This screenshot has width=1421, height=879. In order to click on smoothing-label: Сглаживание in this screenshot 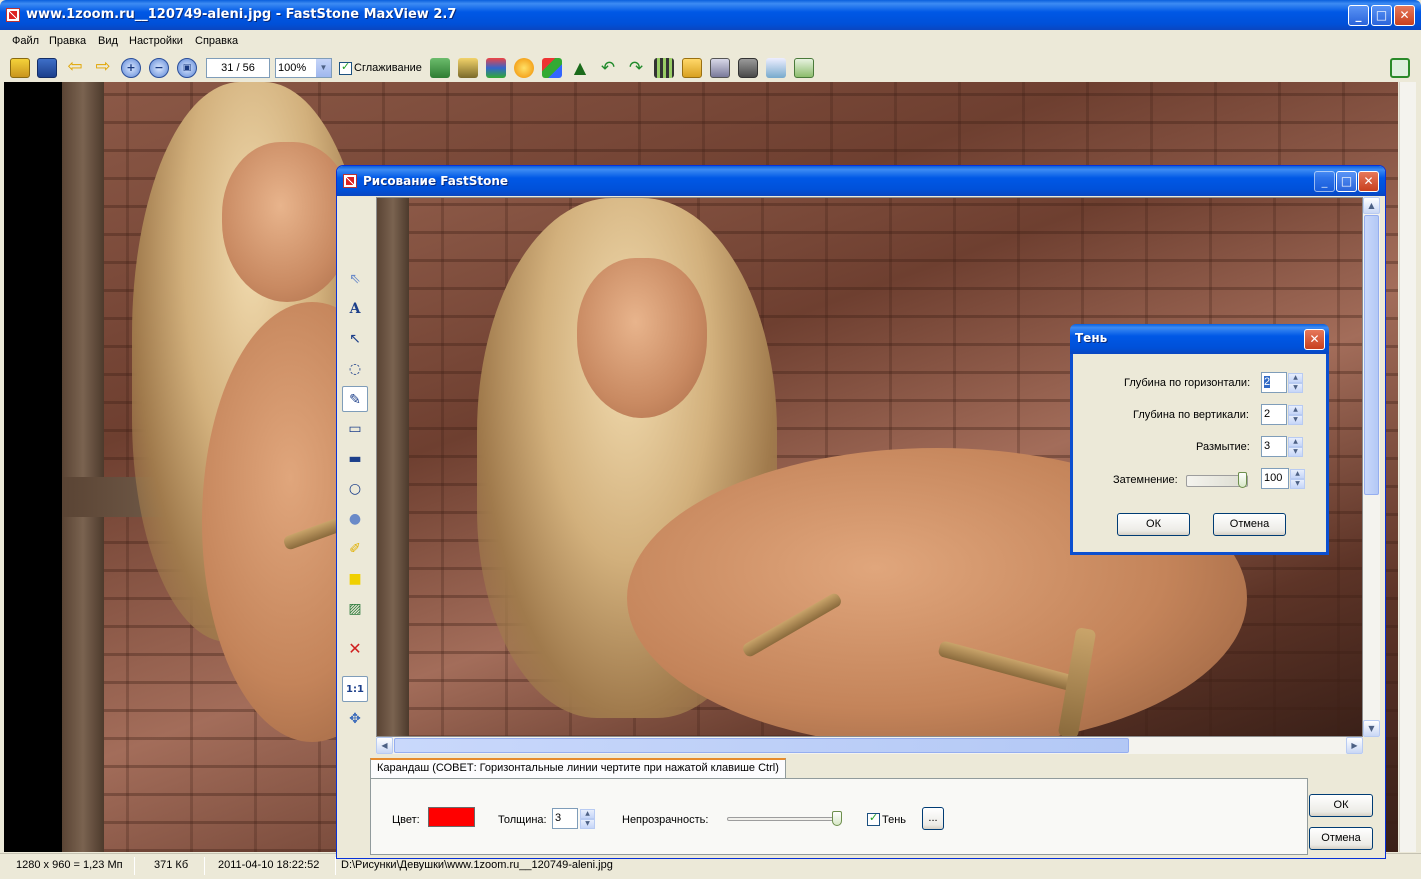, I will do `click(388, 68)`.